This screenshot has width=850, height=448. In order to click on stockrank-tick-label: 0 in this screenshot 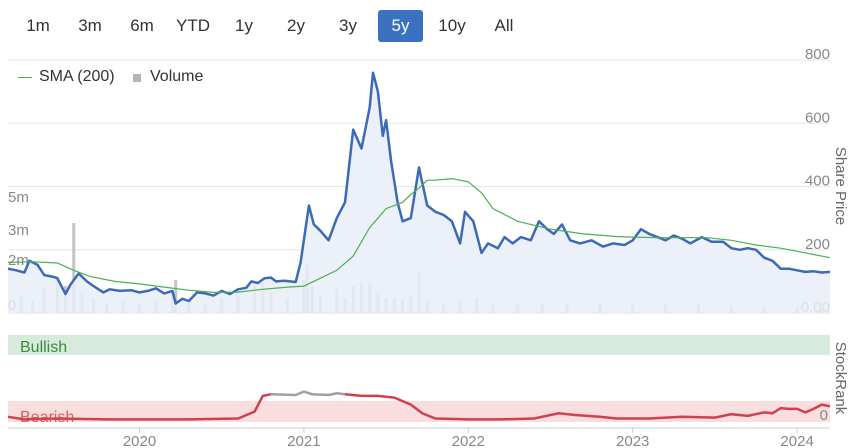, I will do `click(824, 415)`.